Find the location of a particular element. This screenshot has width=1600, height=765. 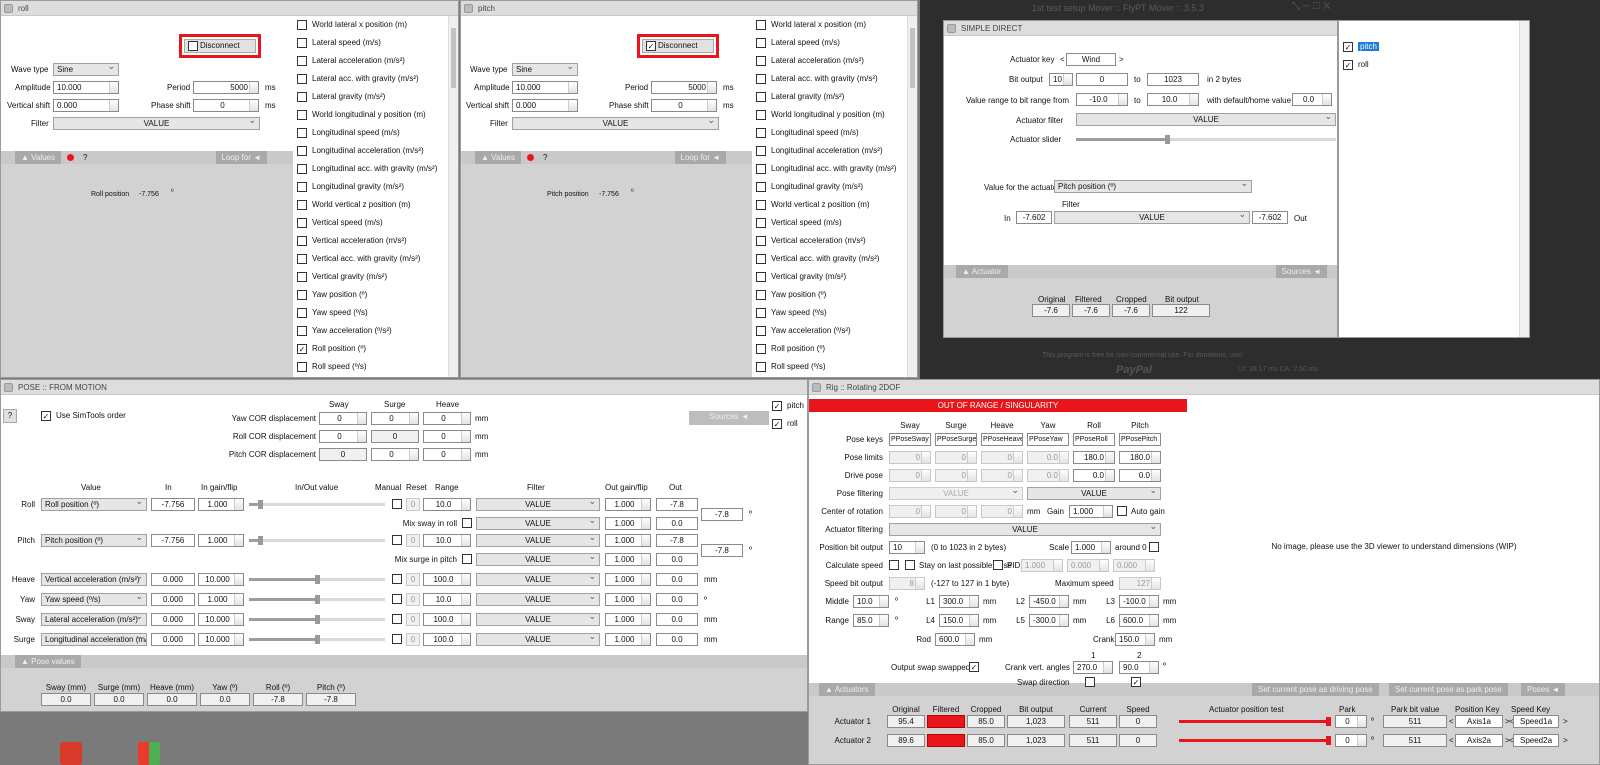

auto-gain-checkbox is located at coordinates (1122, 511).